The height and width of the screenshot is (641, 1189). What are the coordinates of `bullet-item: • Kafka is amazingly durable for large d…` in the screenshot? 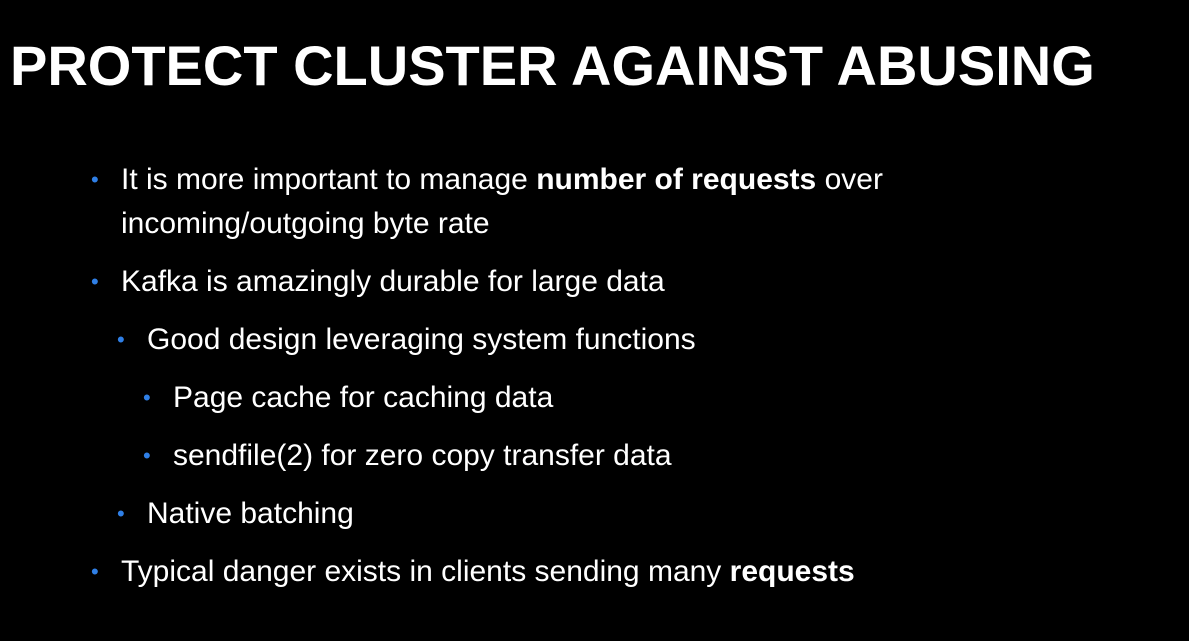 It's located at (594, 282).